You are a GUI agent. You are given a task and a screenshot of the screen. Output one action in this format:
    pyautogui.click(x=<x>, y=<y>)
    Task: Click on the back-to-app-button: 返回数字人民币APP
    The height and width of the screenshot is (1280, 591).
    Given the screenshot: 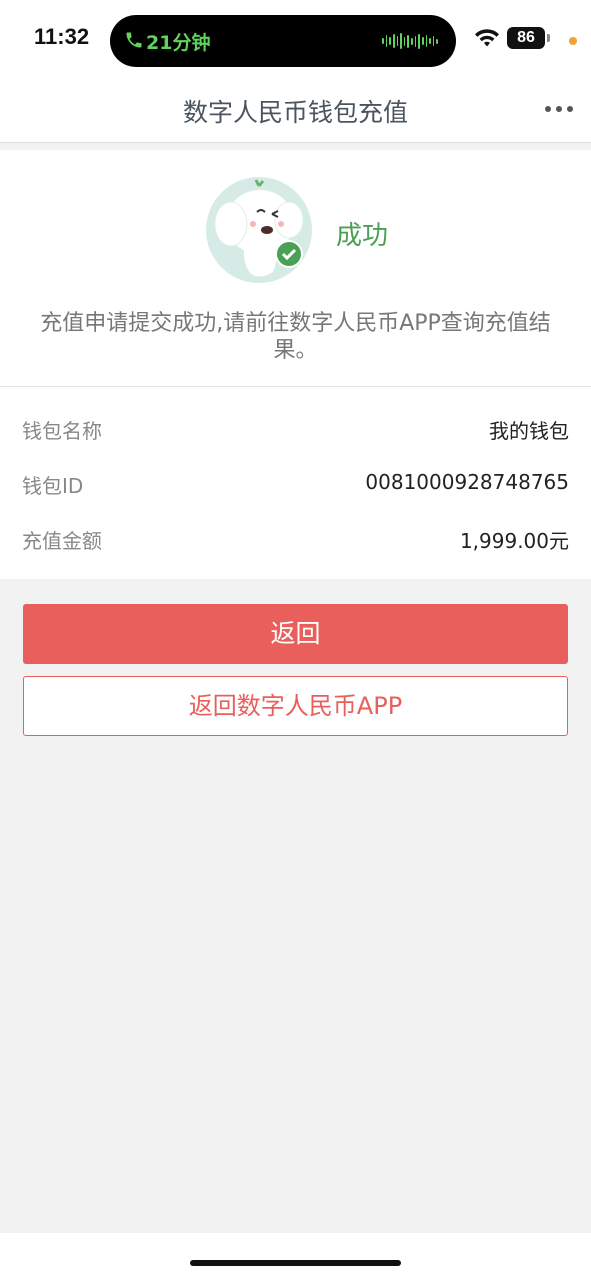 What is the action you would take?
    pyautogui.click(x=295, y=706)
    